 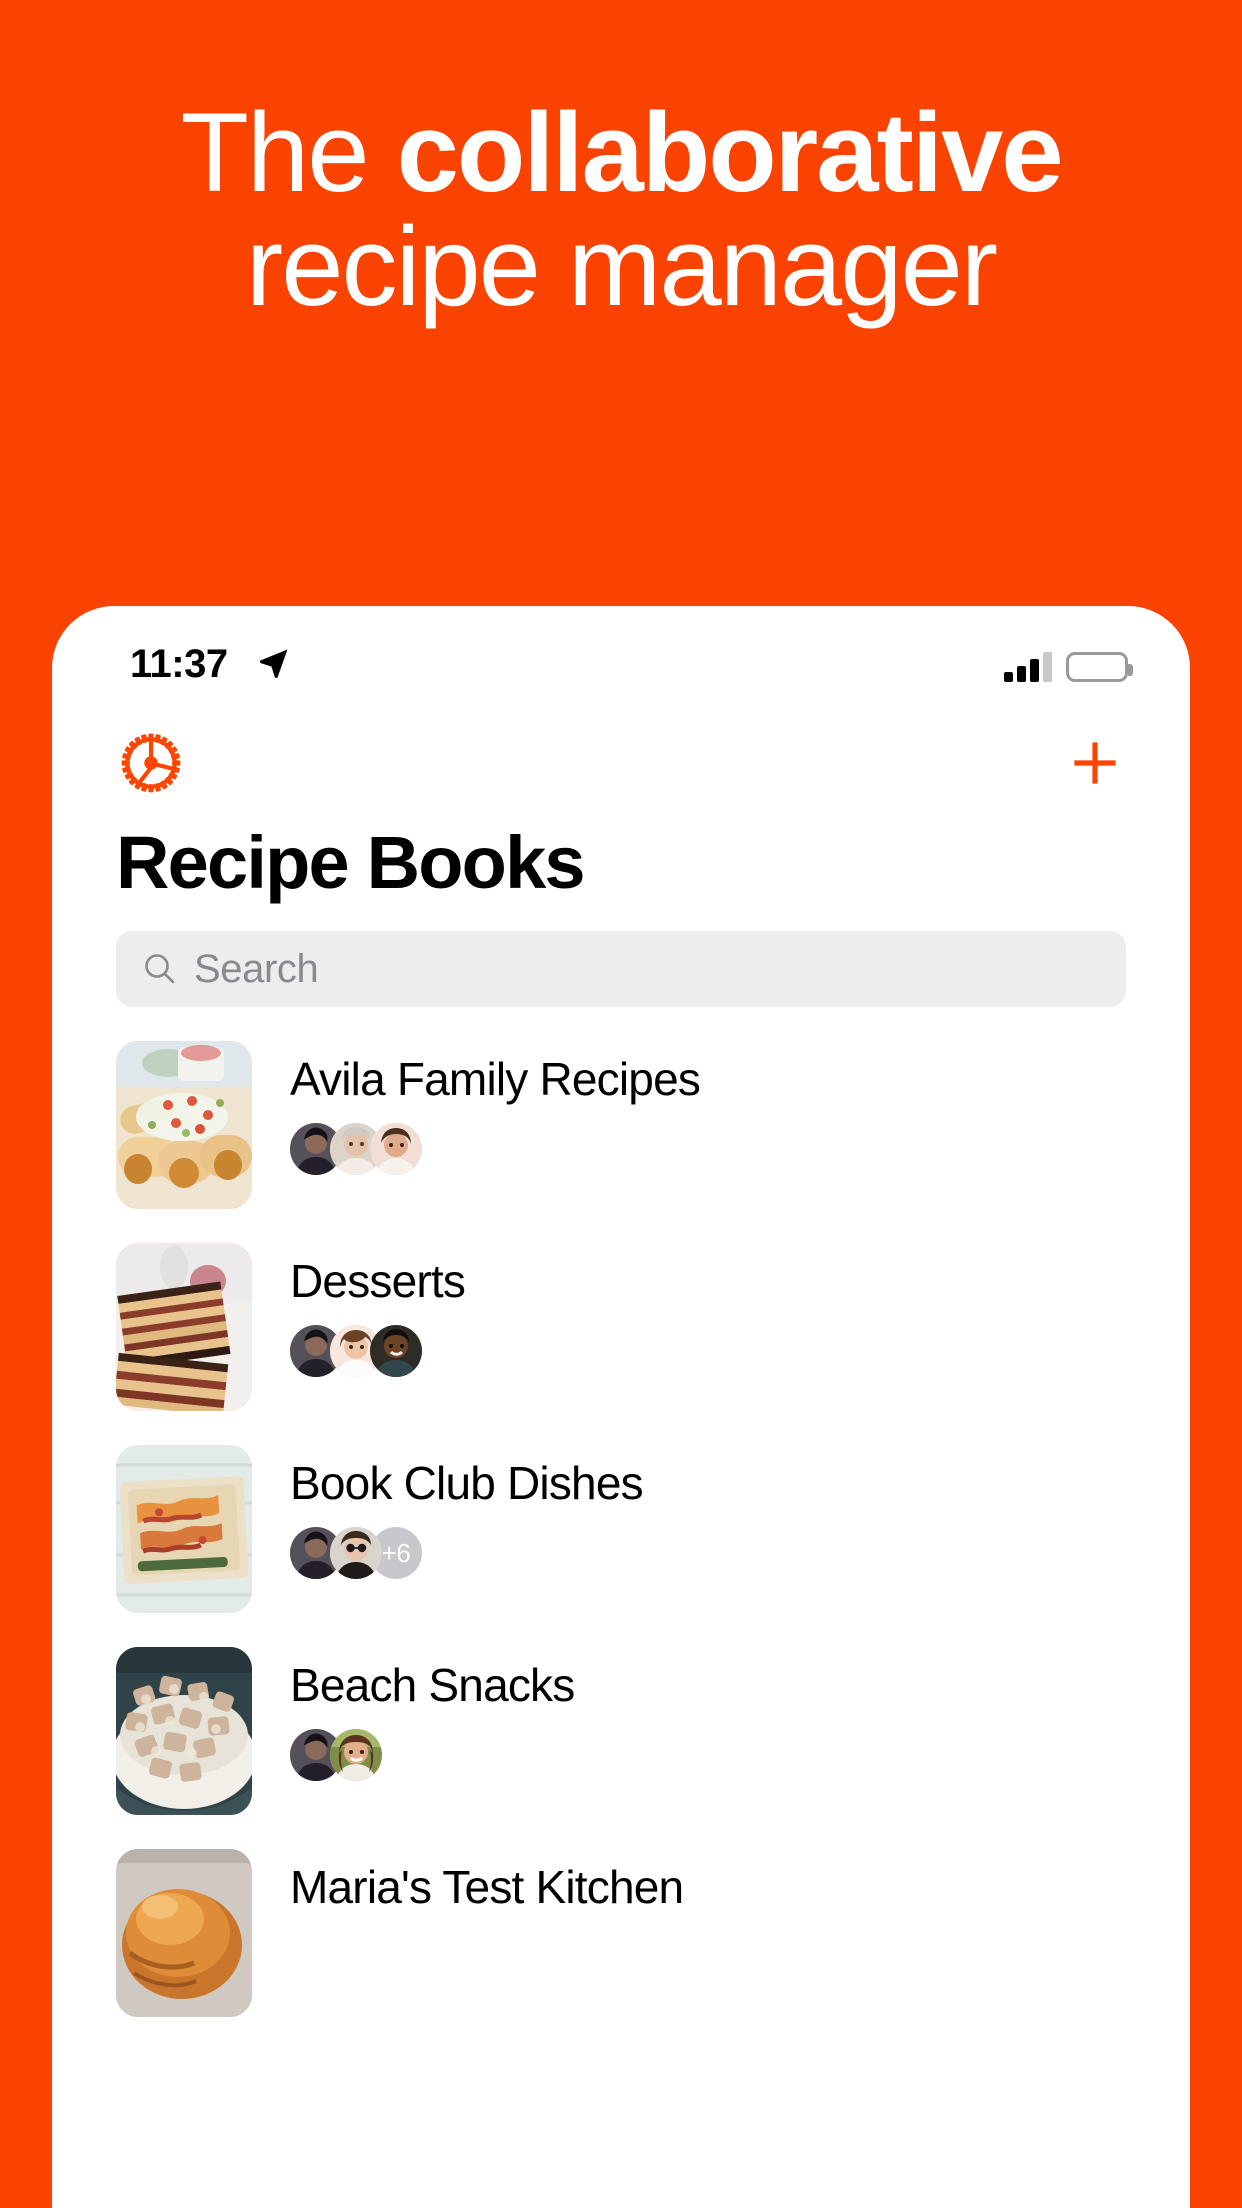 I want to click on list-item-body: Beach Snacks, so click(x=432, y=1714).